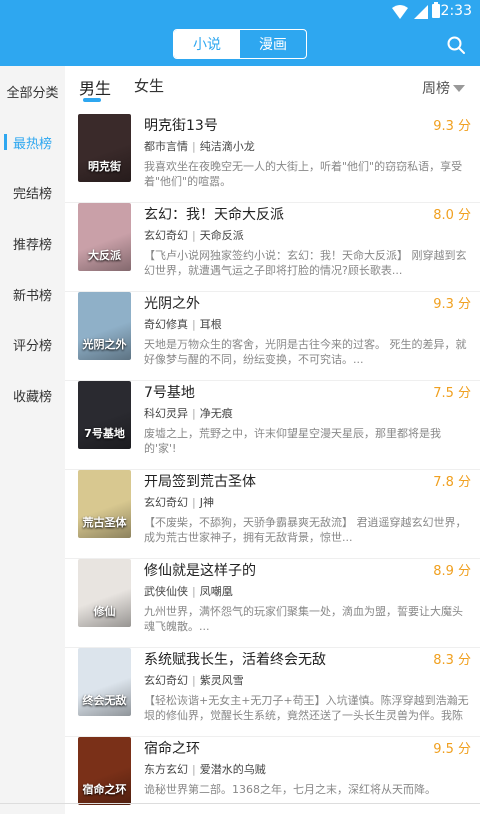 This screenshot has width=480, height=814. What do you see at coordinates (207, 44) in the screenshot?
I see `tab-novel: 小说` at bounding box center [207, 44].